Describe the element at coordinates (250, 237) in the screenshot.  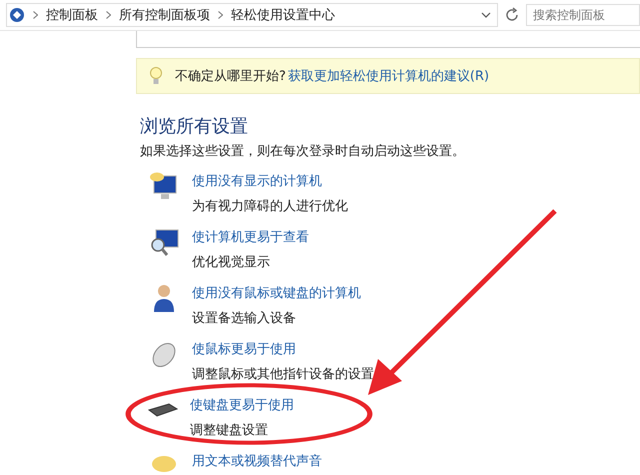
I see `setting-link: 使计算机更易于查看` at that location.